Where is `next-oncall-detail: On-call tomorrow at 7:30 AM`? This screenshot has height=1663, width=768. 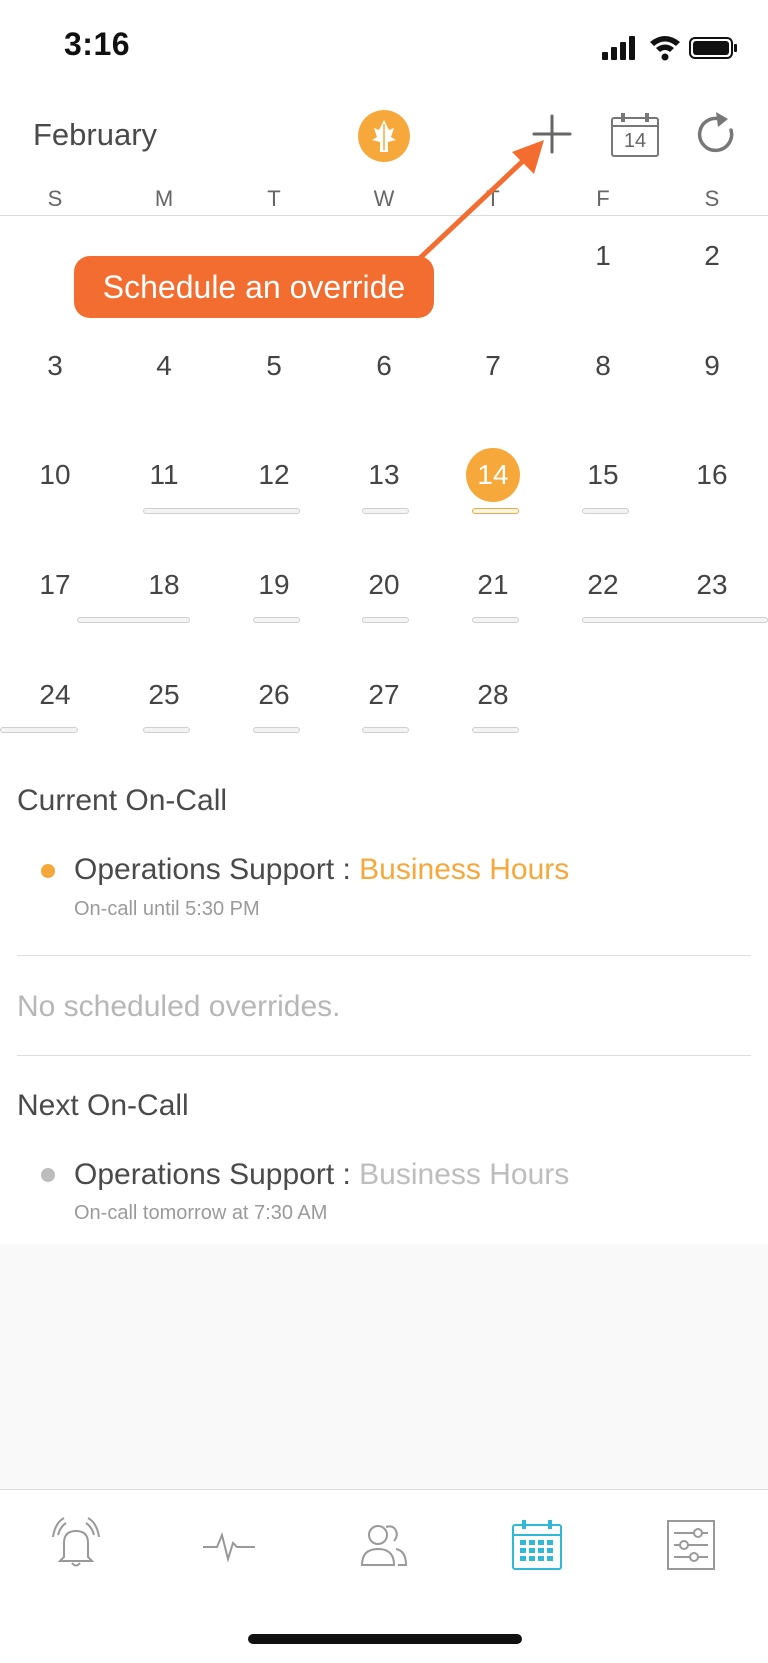
next-oncall-detail: On-call tomorrow at 7:30 AM is located at coordinates (201, 1213).